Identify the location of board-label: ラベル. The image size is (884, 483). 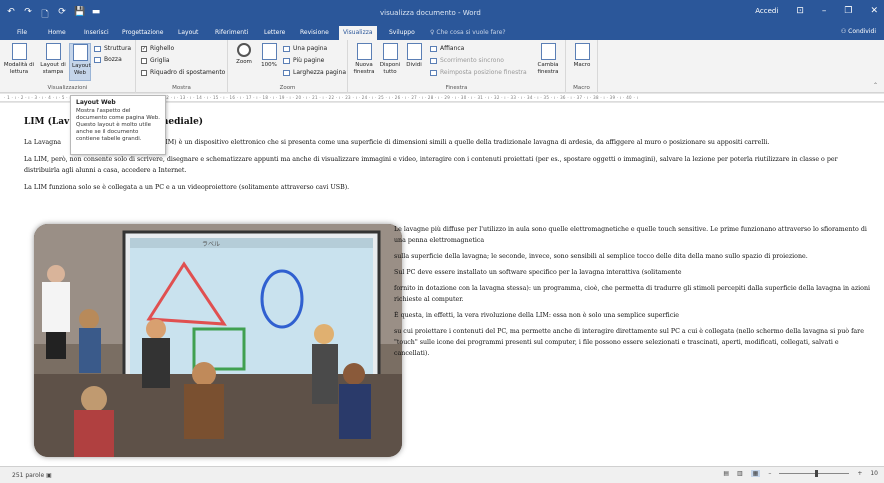
(211, 244).